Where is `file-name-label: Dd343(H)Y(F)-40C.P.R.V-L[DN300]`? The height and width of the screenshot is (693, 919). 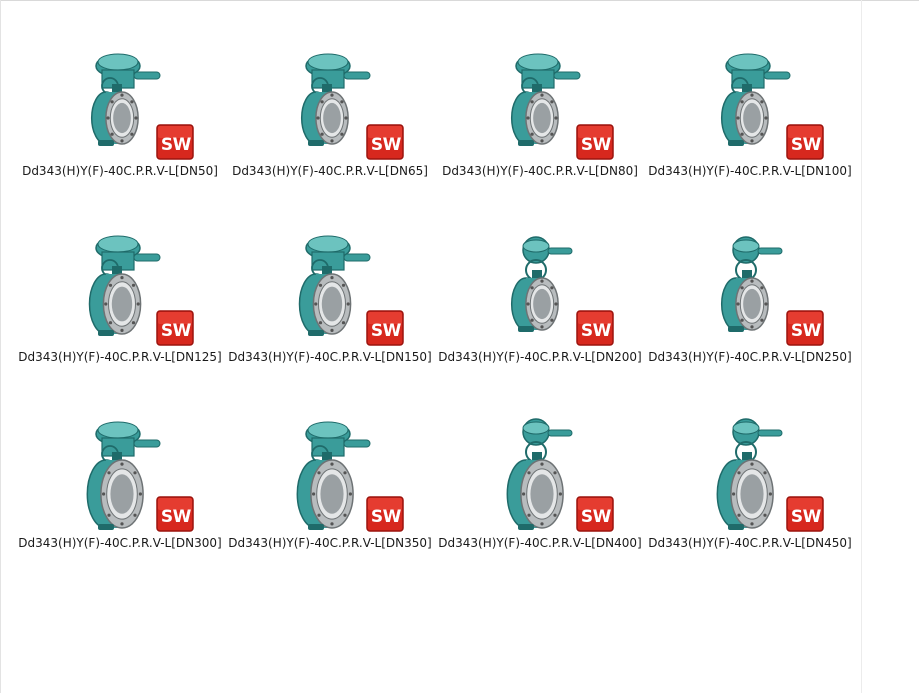
file-name-label: Dd343(H)Y(F)-40C.P.R.V-L[DN300] is located at coordinates (120, 543).